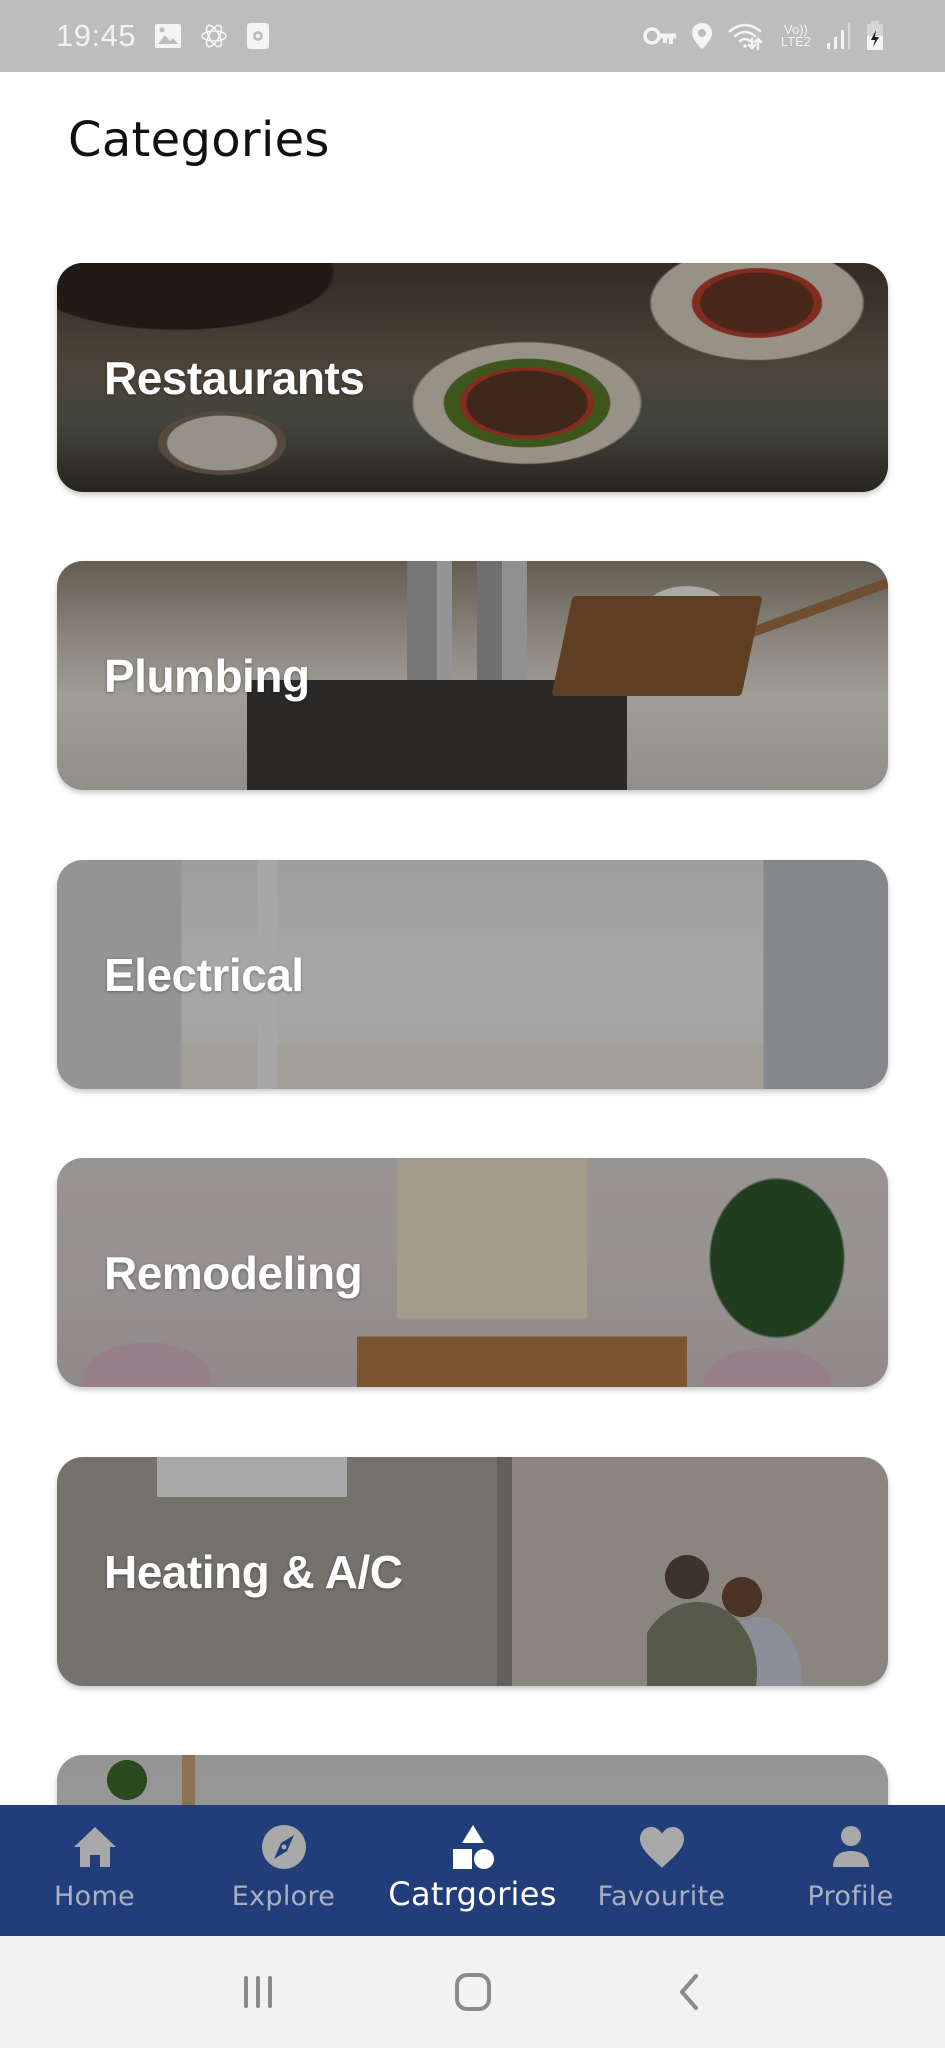 This screenshot has height=2048, width=945. What do you see at coordinates (472, 1272) in the screenshot?
I see `category-card-remodeling: Remodeling` at bounding box center [472, 1272].